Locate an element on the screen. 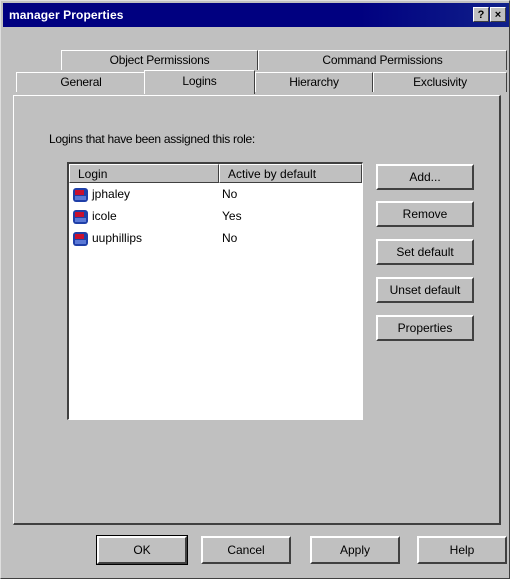 The image size is (510, 579). column-header-active-by-default: Active by default is located at coordinates (290, 173).